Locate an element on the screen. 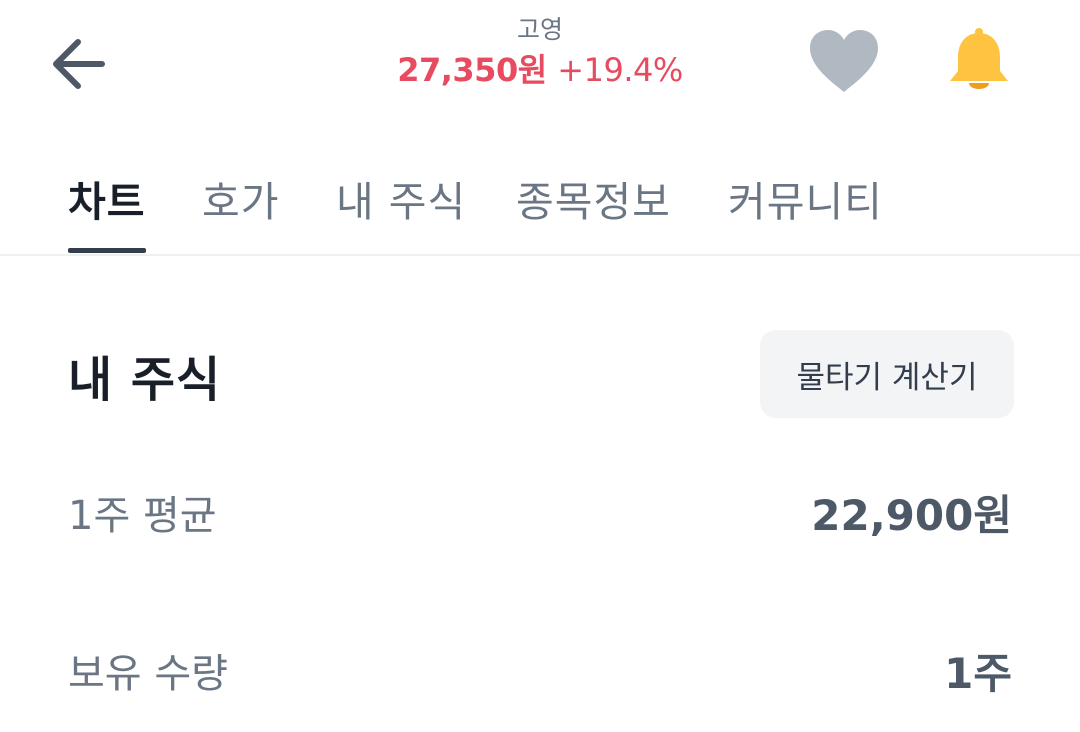 The image size is (1080, 732). price-change: +19.4% is located at coordinates (620, 70).